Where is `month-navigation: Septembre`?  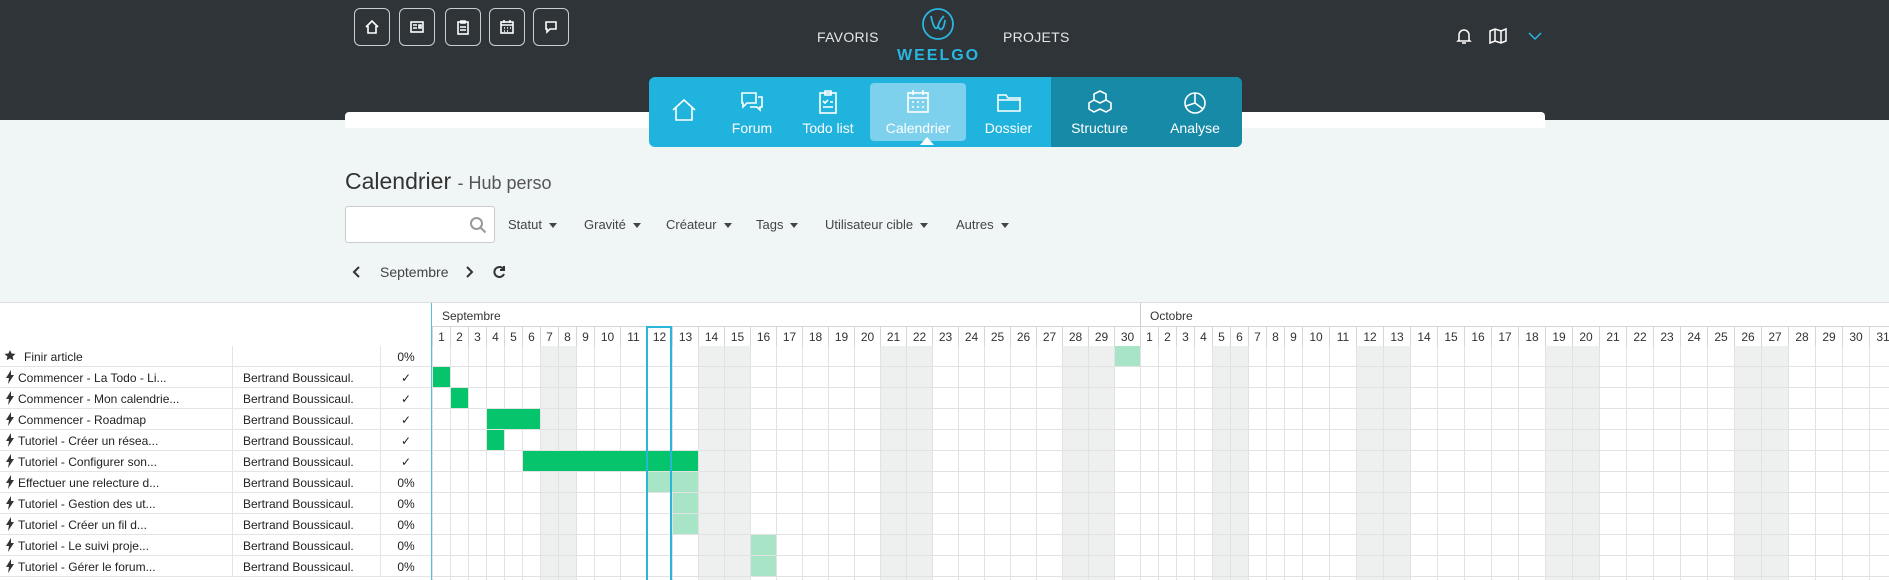 month-navigation: Septembre is located at coordinates (428, 272).